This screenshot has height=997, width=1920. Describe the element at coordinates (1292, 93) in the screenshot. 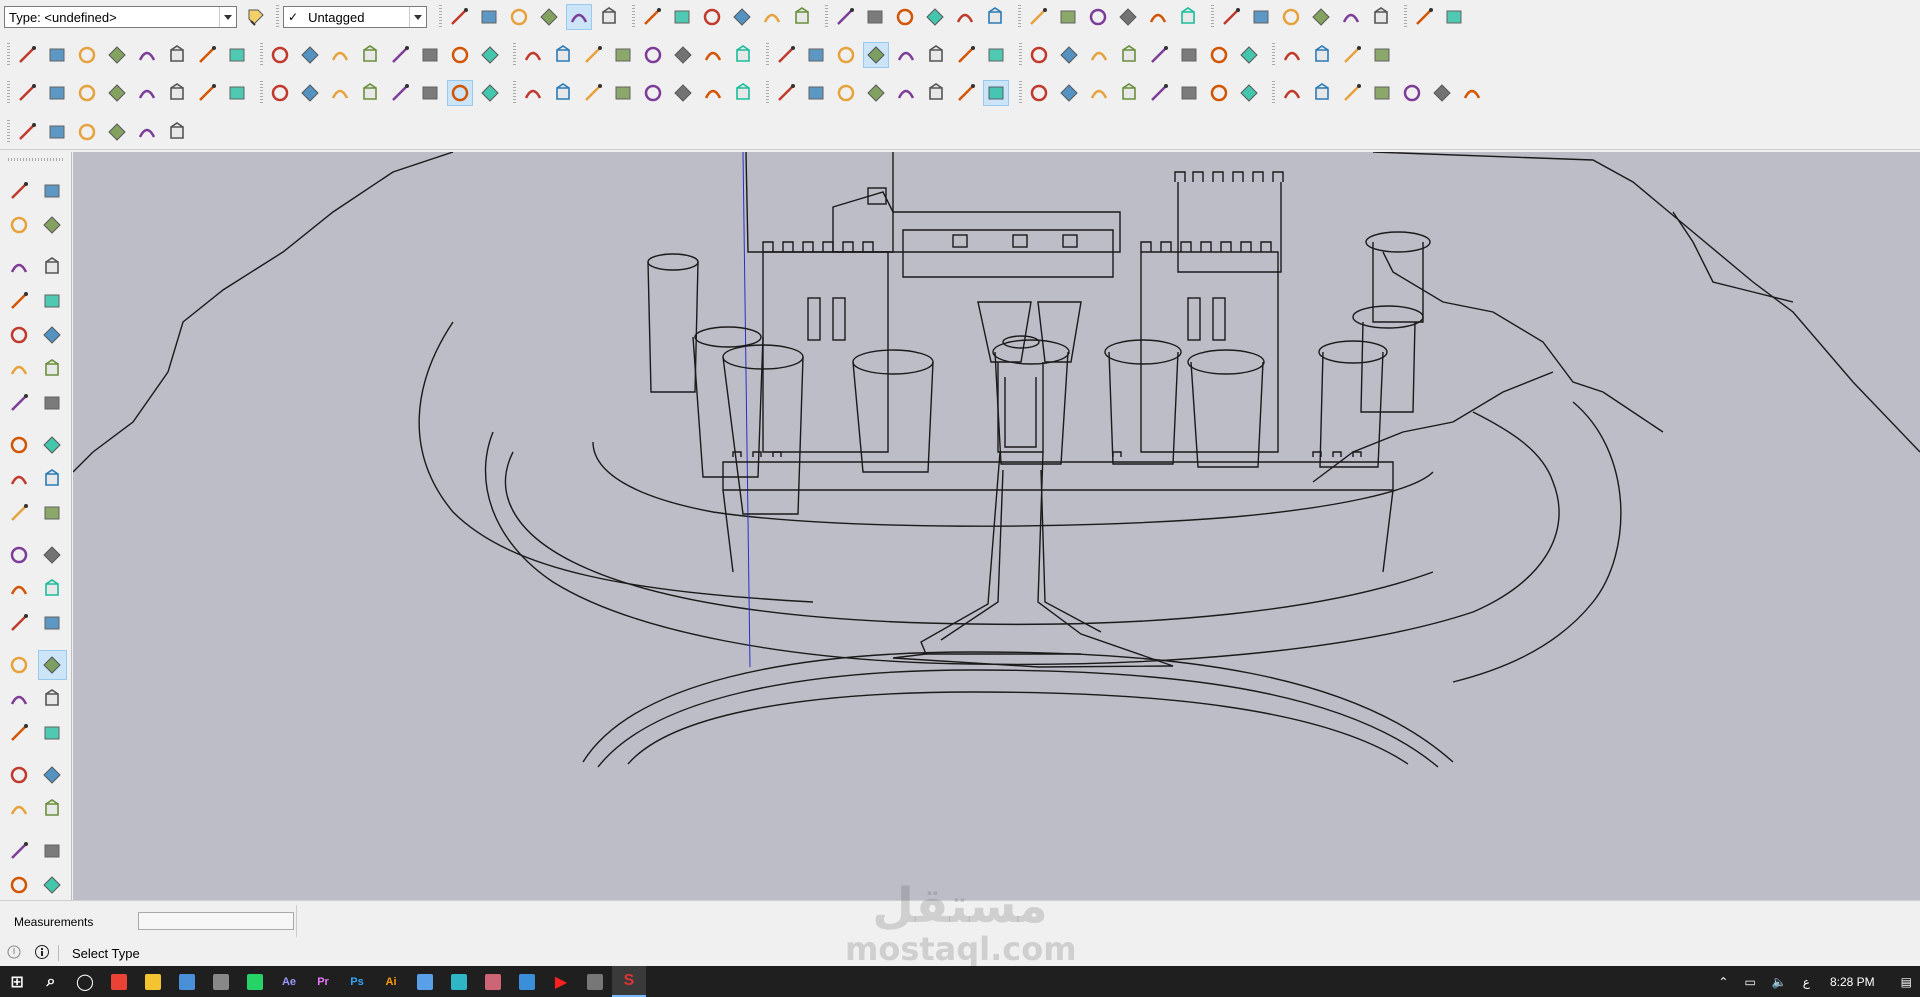

I see `shadow-icon` at that location.